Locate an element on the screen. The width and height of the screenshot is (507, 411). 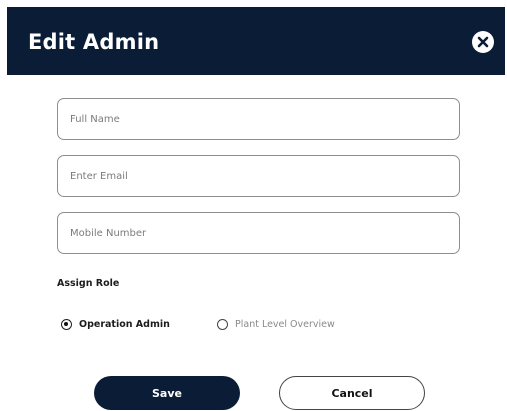
radio-plant-level-overview: Plant Level Overview is located at coordinates (276, 324).